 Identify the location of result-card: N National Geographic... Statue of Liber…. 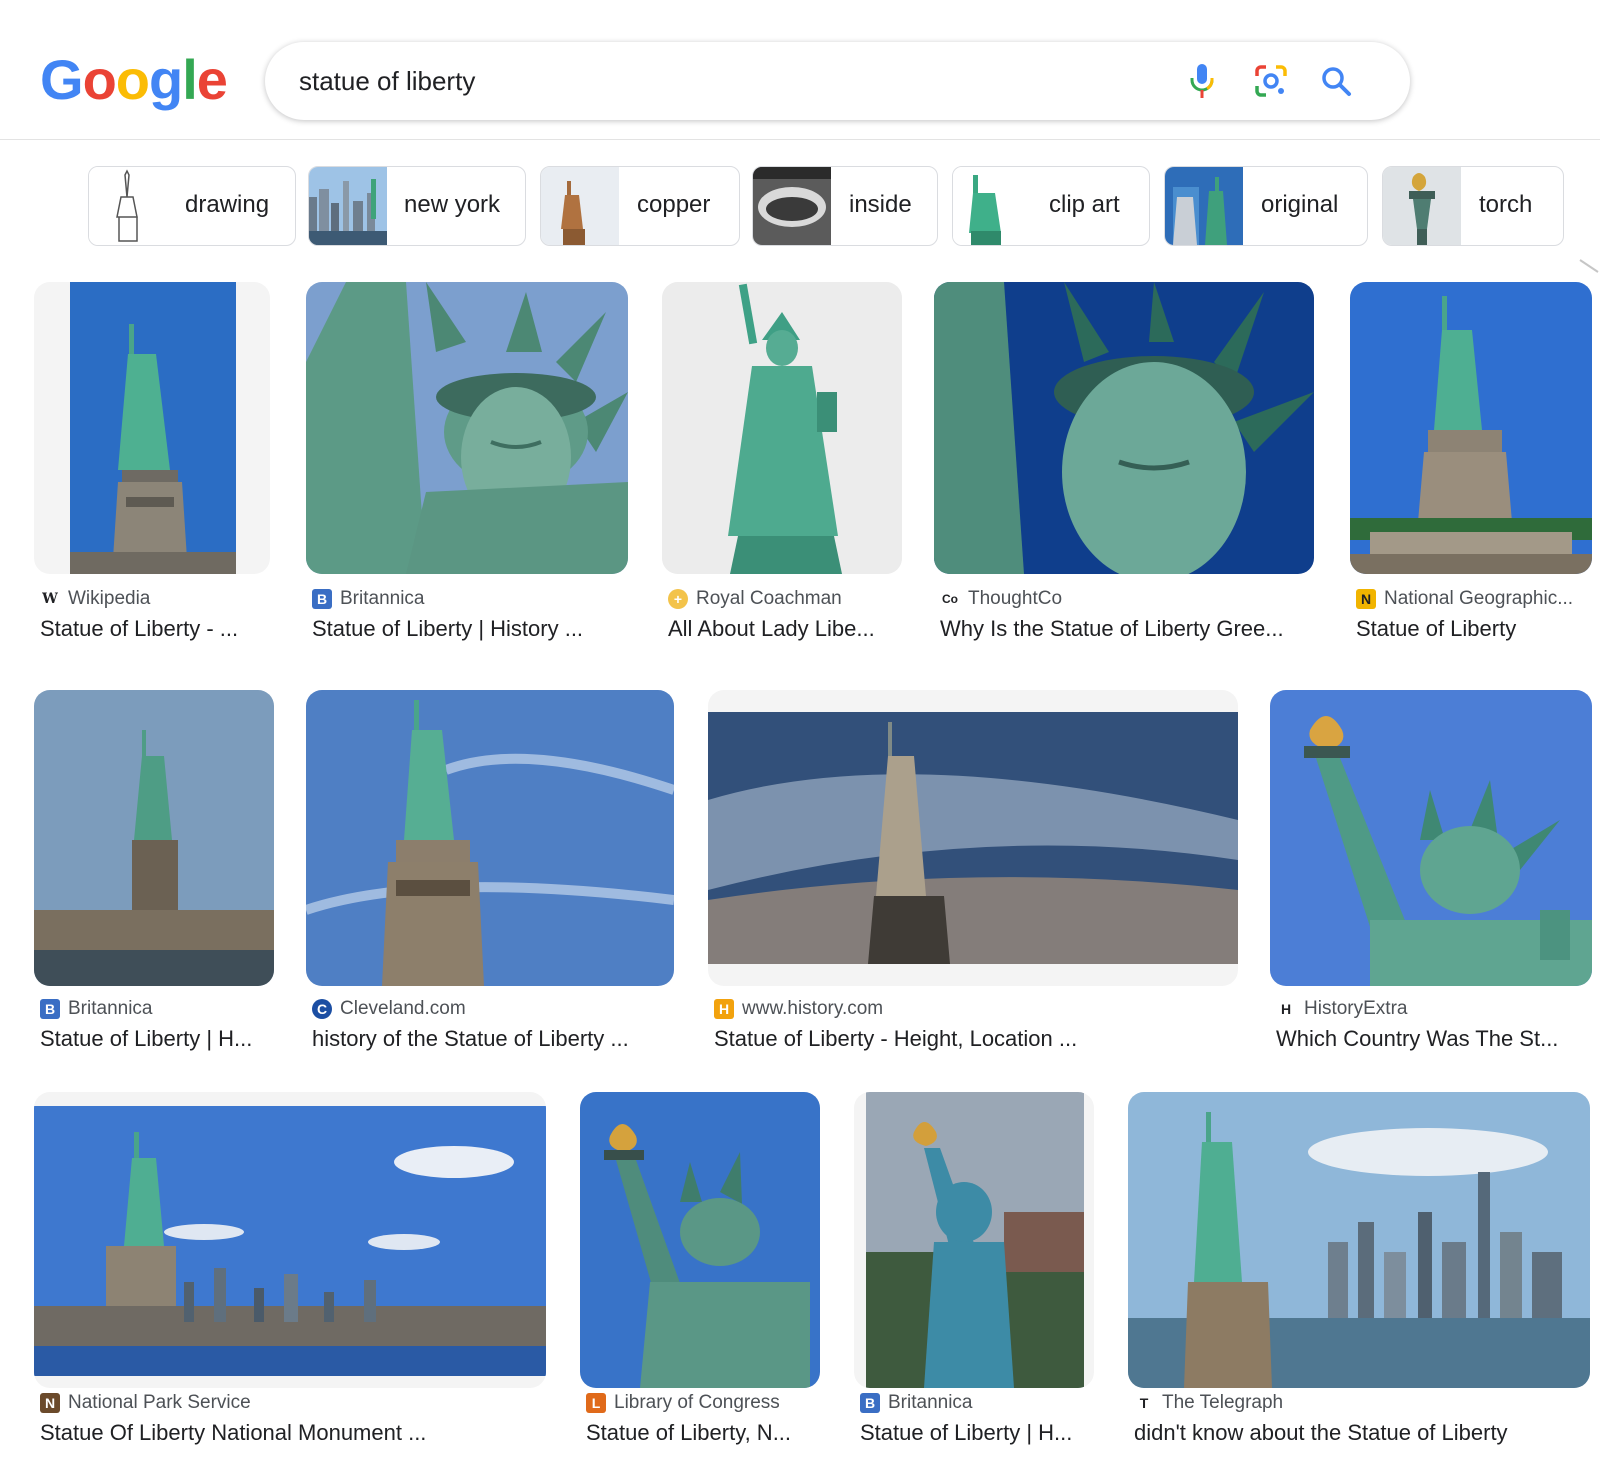
(1471, 467).